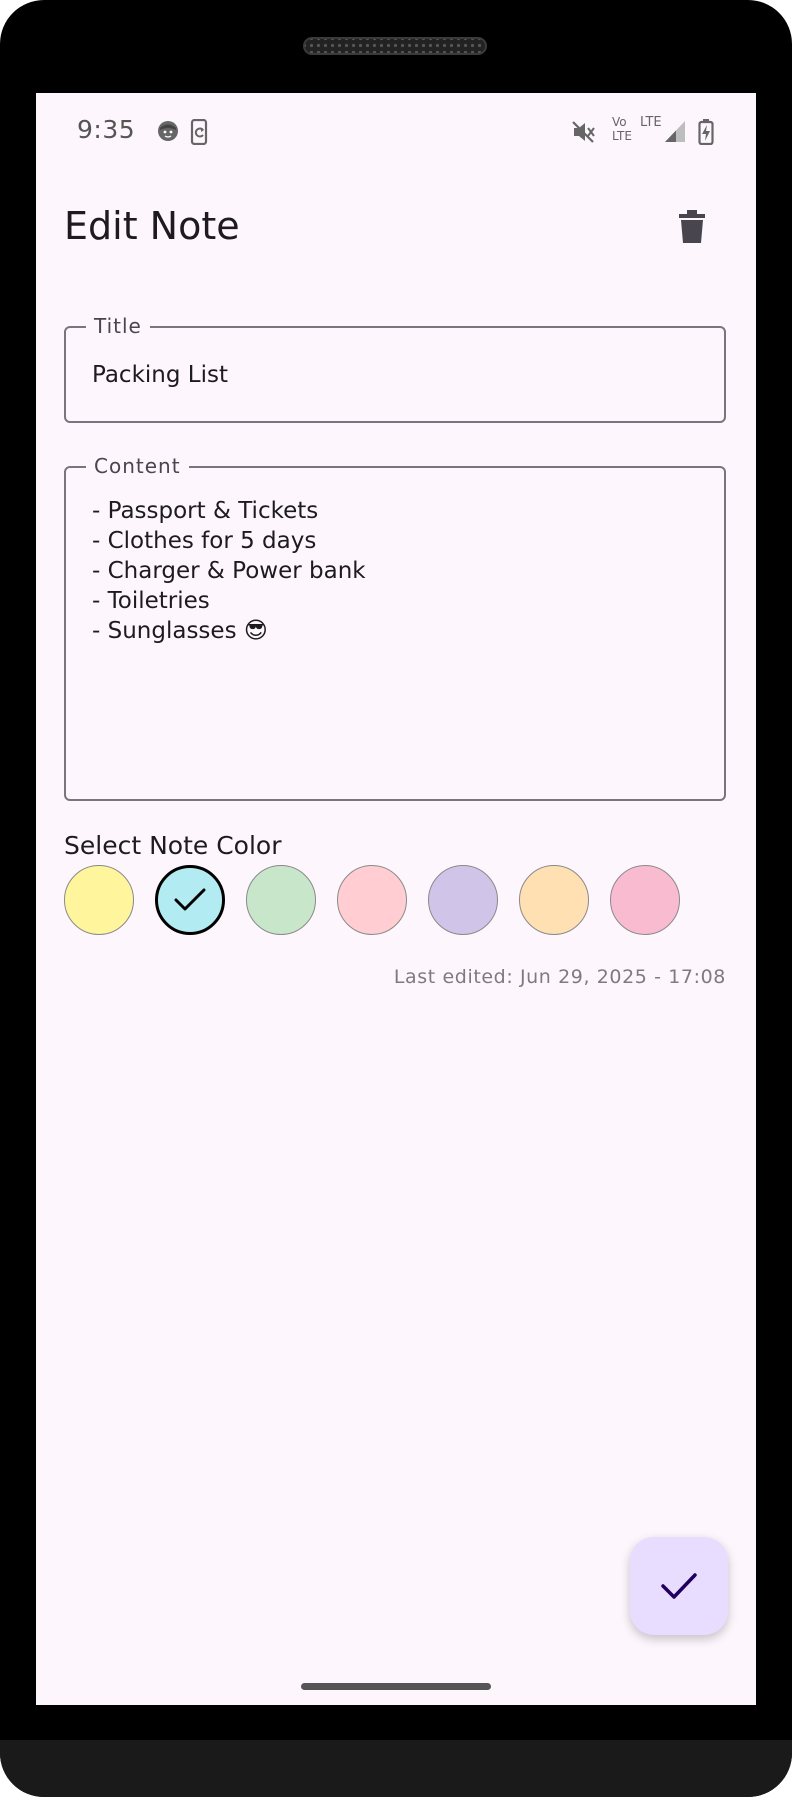 The height and width of the screenshot is (1797, 792). What do you see at coordinates (675, 133) in the screenshot?
I see `signal-icon` at bounding box center [675, 133].